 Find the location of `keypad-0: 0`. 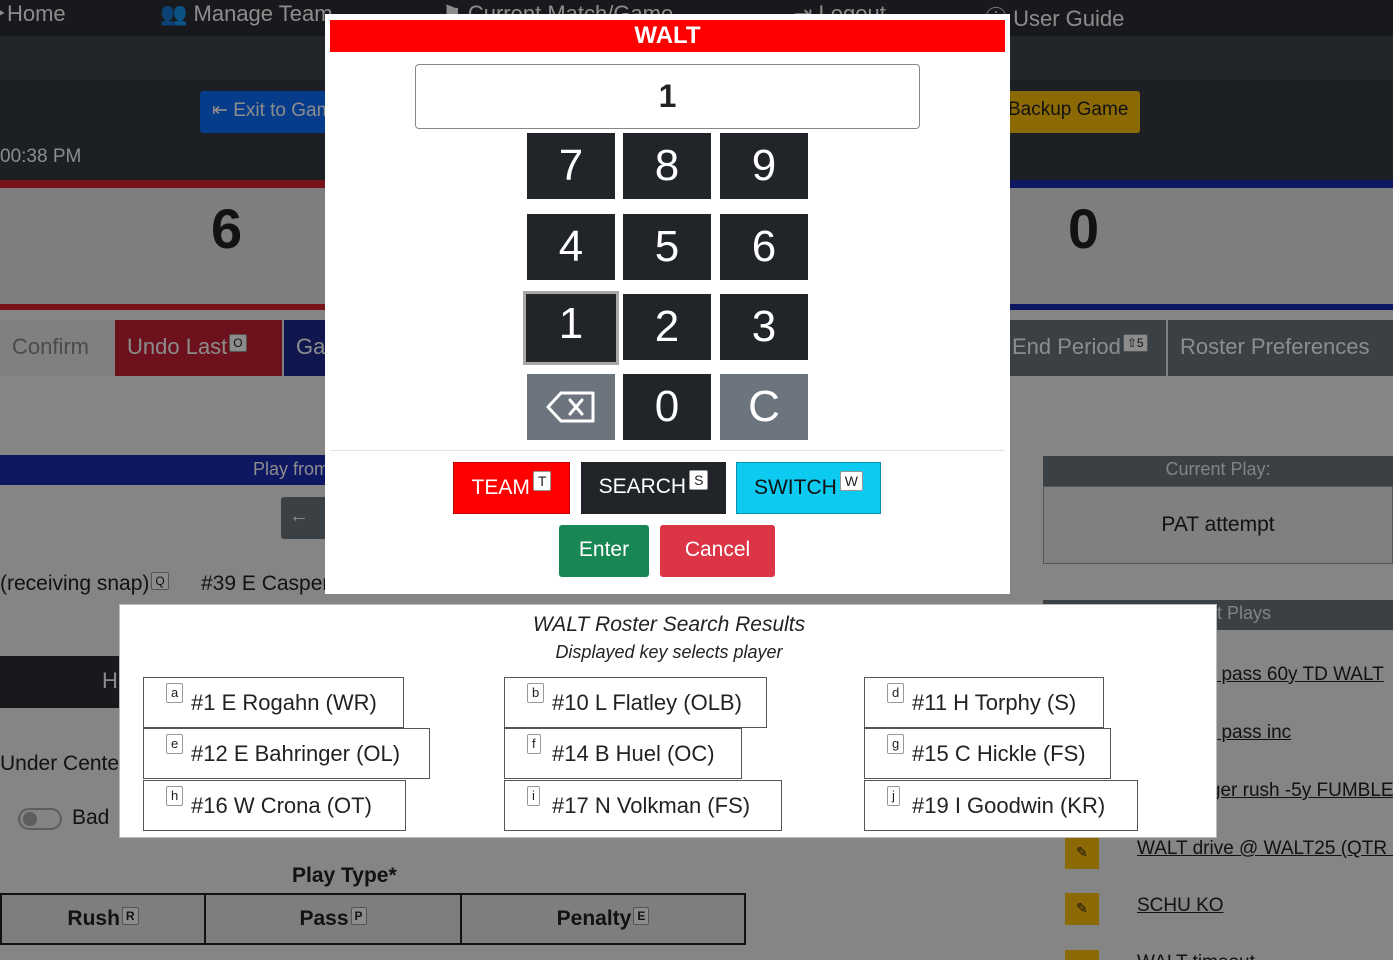

keypad-0: 0 is located at coordinates (667, 407).